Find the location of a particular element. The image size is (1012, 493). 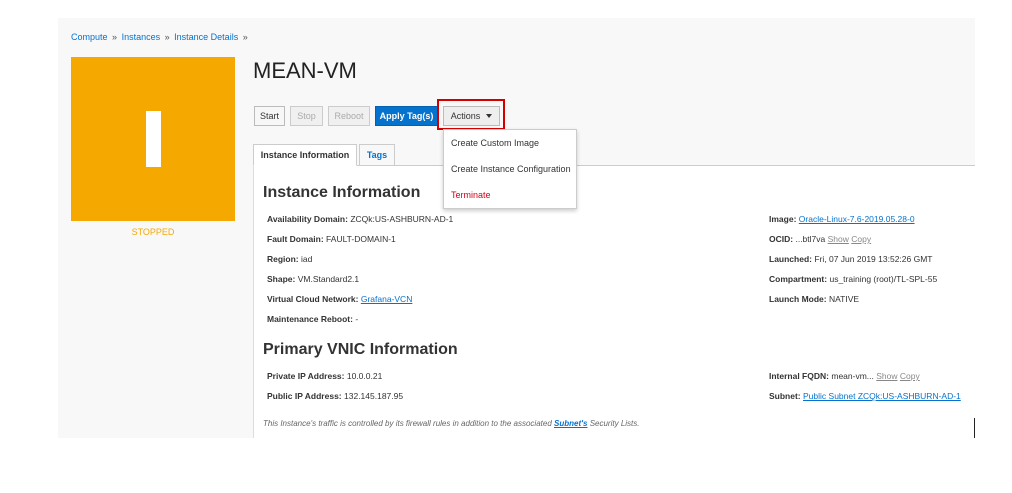

field-label: Compartment: is located at coordinates (798, 279).